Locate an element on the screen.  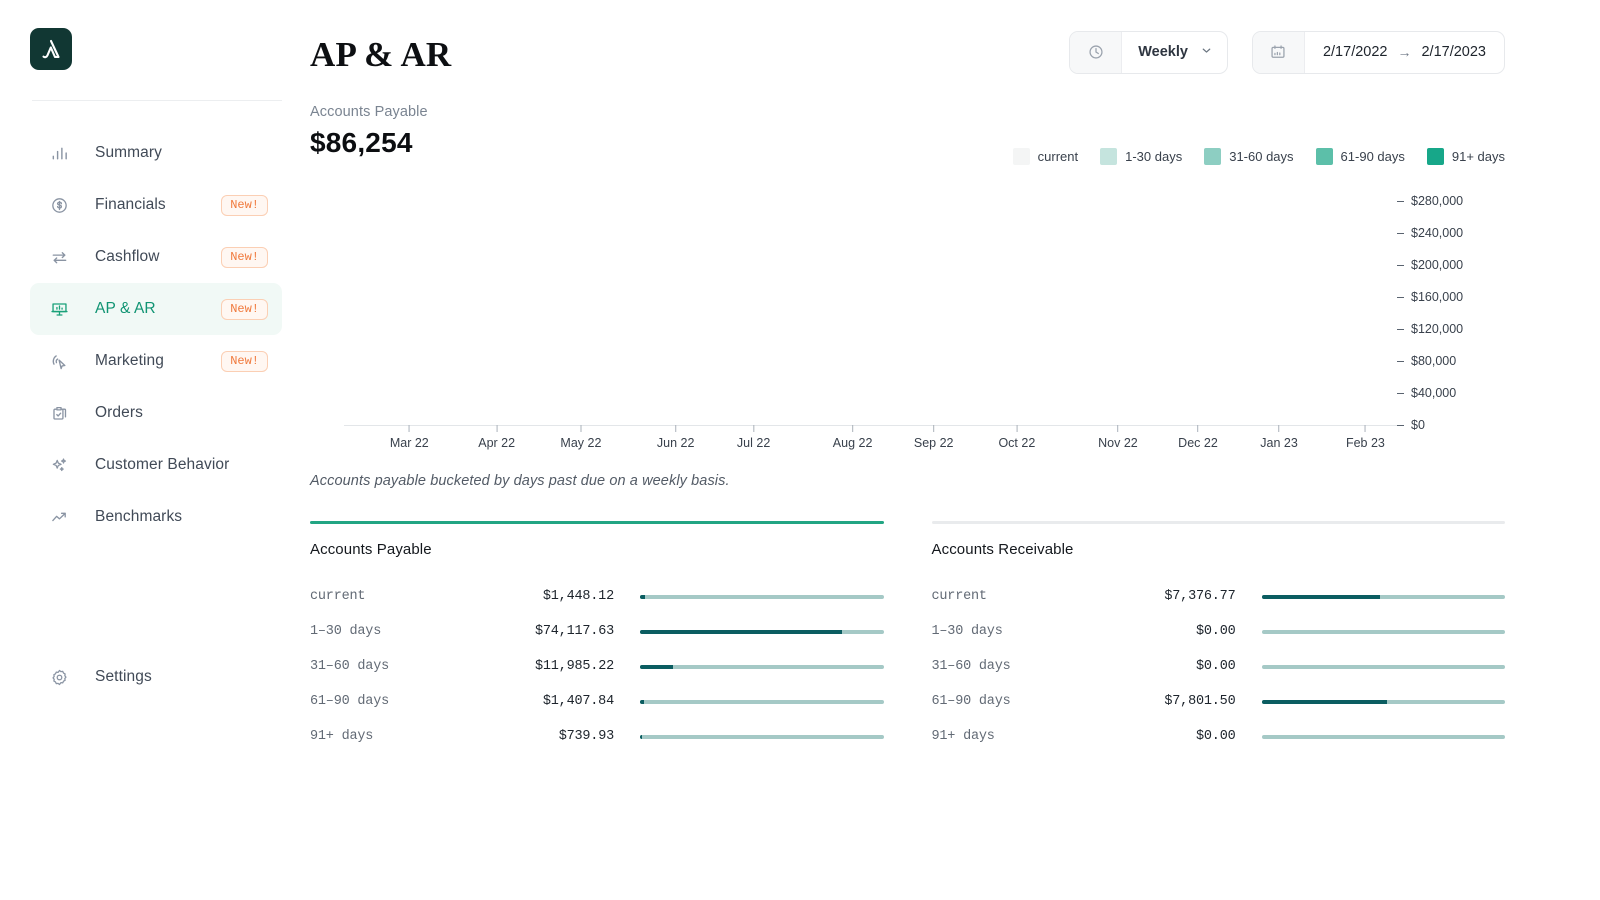
x-axis-tick: Apr 22 is located at coordinates (496, 437).